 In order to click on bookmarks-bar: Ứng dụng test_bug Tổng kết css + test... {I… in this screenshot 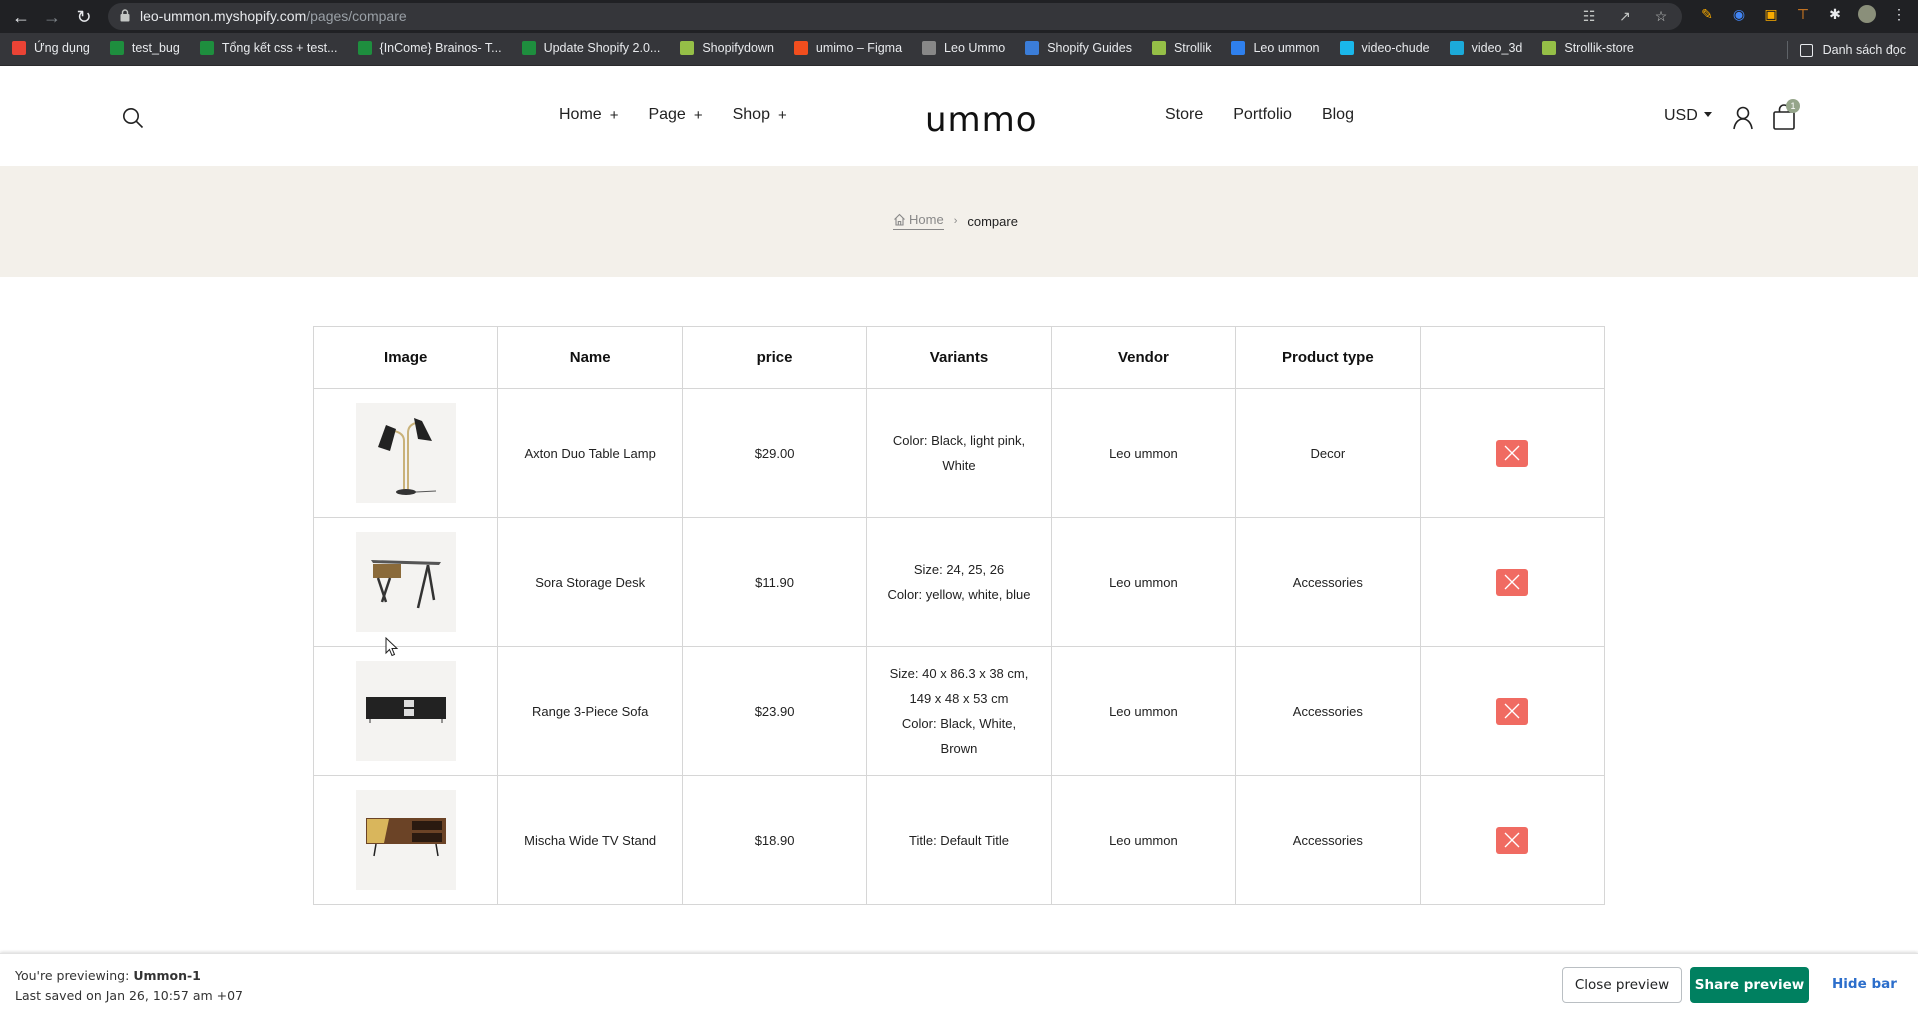, I will do `click(959, 49)`.